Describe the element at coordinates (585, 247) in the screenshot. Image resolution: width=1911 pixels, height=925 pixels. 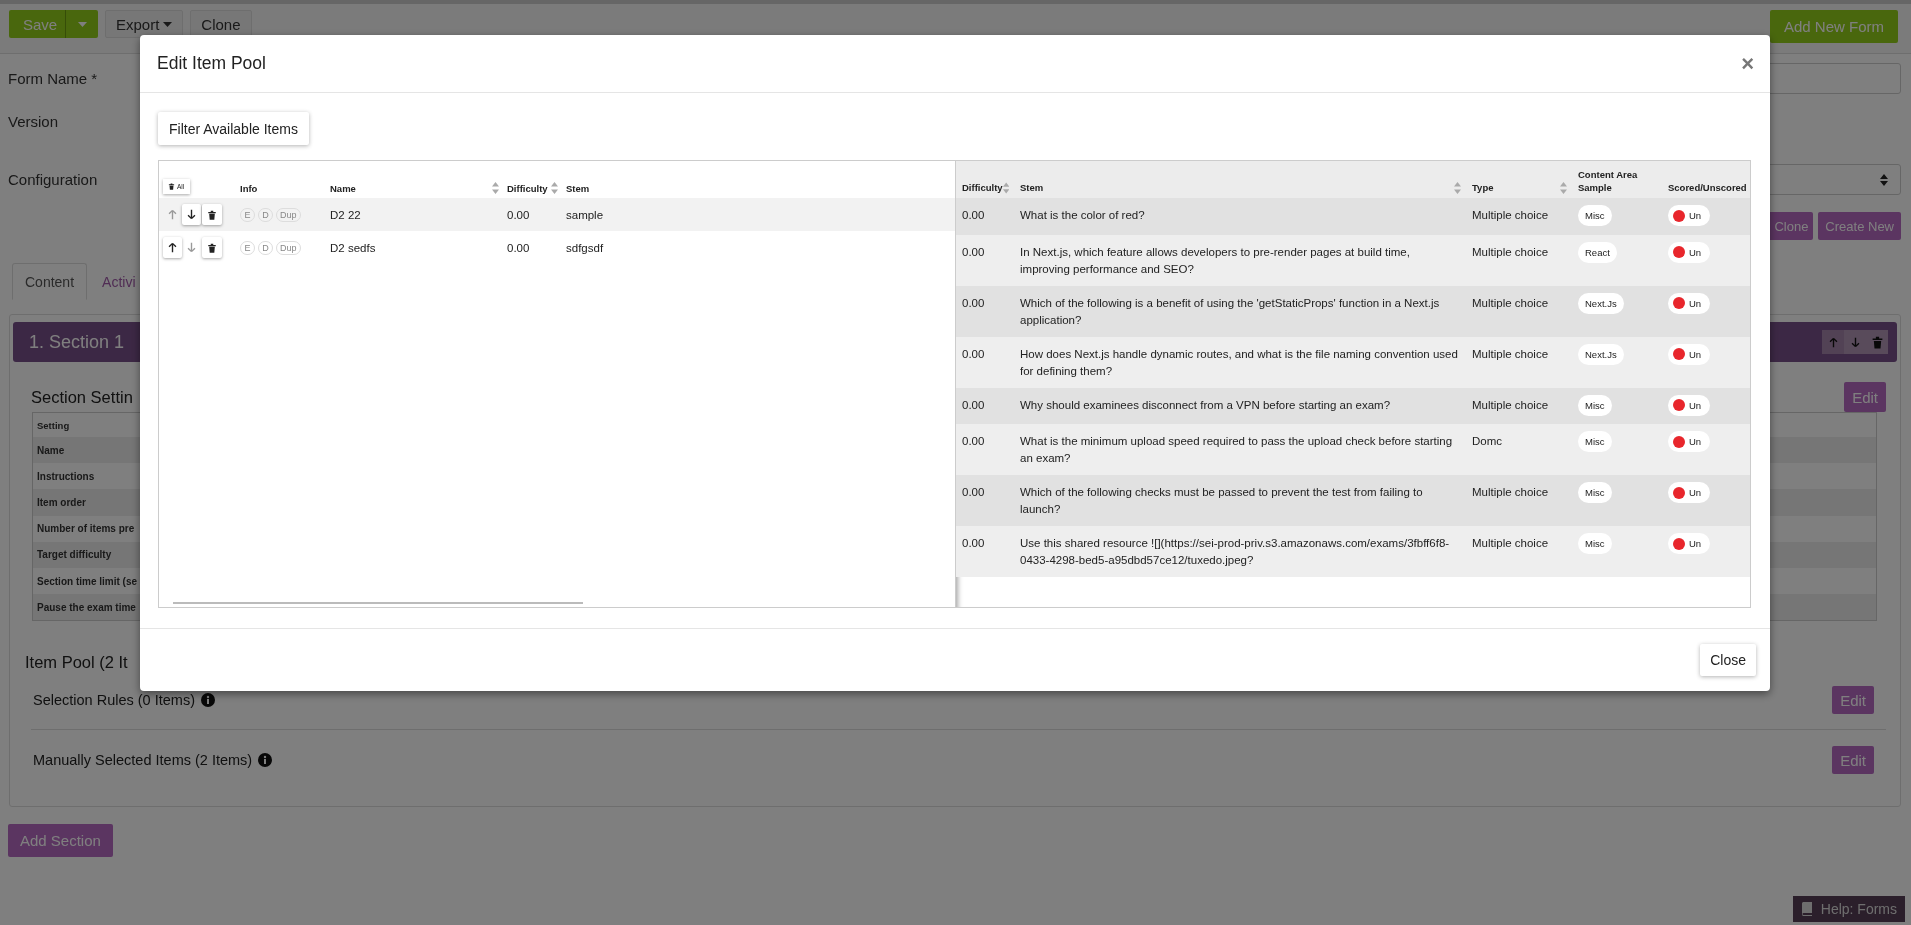
I see `table-cell: sdfgsdf` at that location.